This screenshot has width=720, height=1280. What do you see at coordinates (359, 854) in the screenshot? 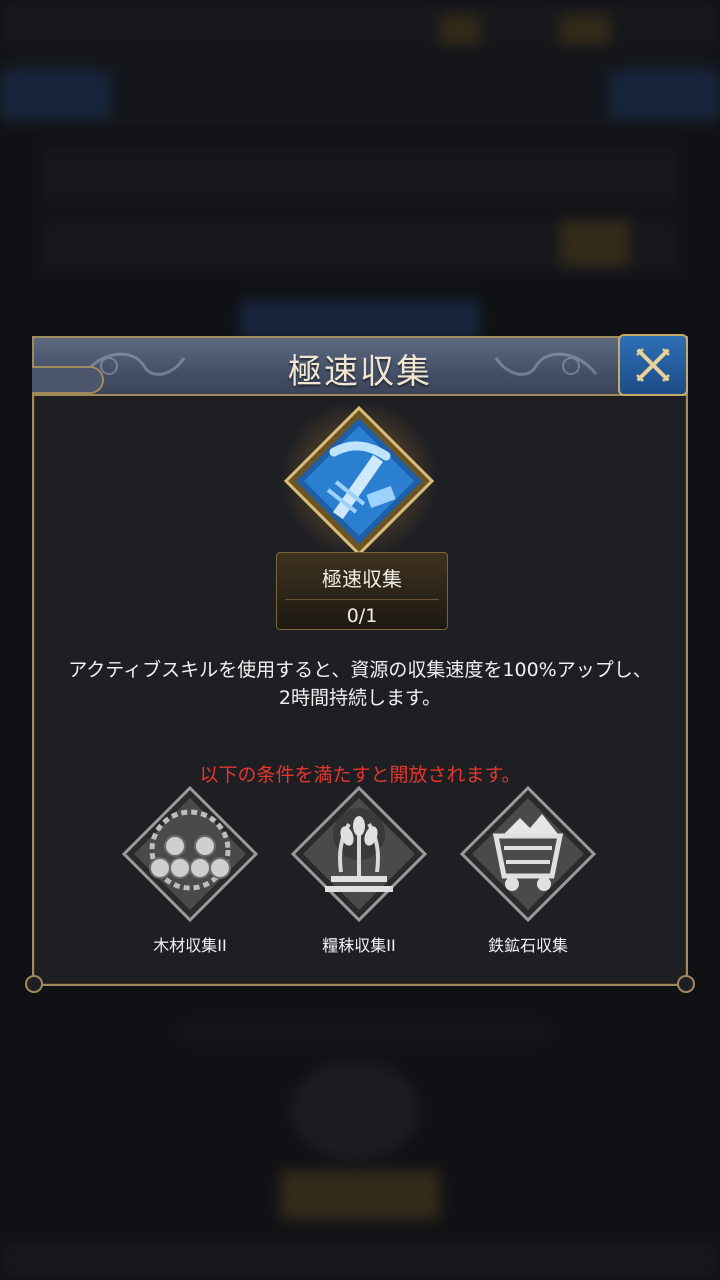
I see `wheat-icon` at bounding box center [359, 854].